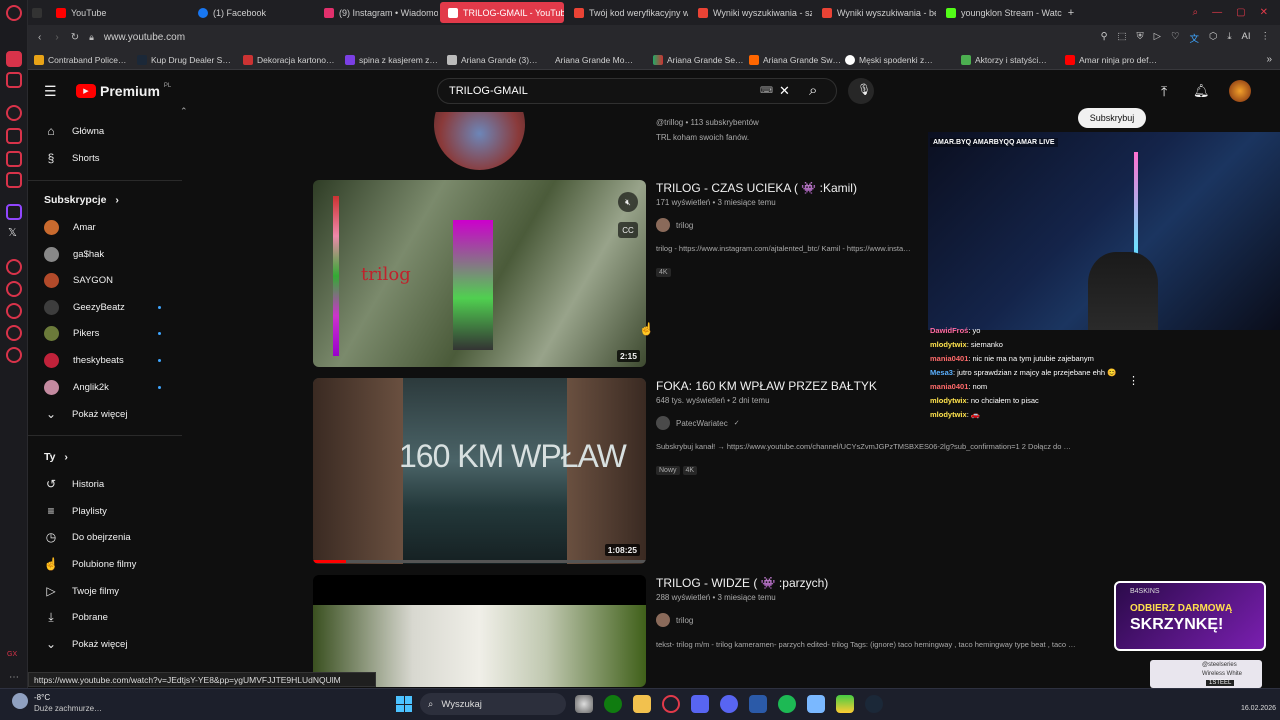 The image size is (1280, 720). What do you see at coordinates (14, 311) in the screenshot?
I see `bookmark-icon` at bounding box center [14, 311].